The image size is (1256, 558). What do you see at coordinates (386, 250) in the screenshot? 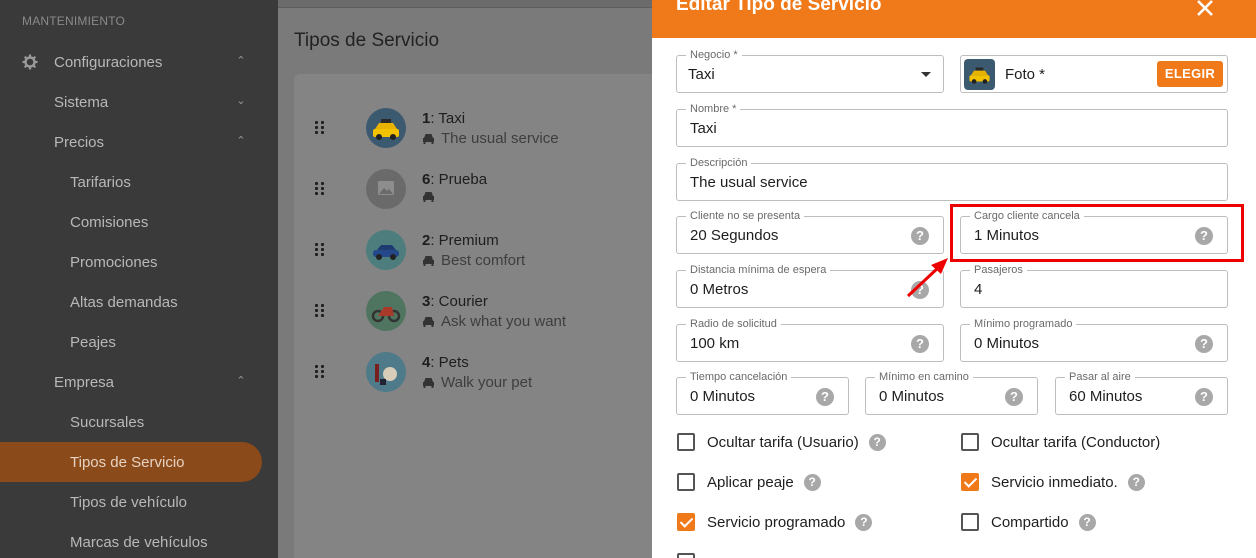
I see `premium-car-avatar` at bounding box center [386, 250].